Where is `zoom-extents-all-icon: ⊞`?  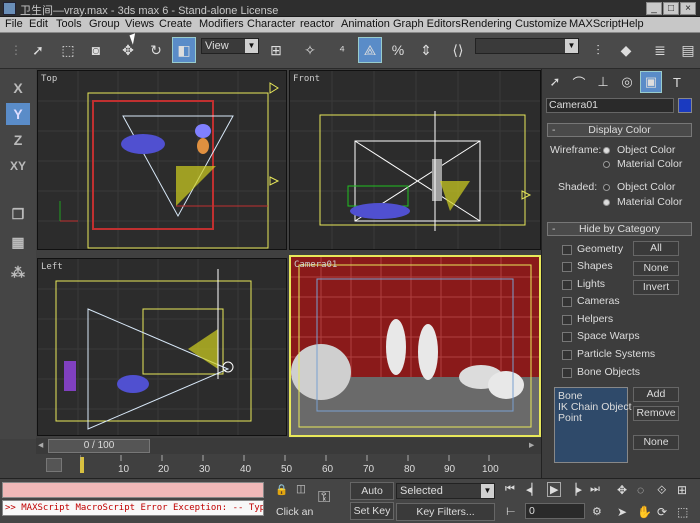 zoom-extents-all-icon: ⊞ is located at coordinates (682, 490).